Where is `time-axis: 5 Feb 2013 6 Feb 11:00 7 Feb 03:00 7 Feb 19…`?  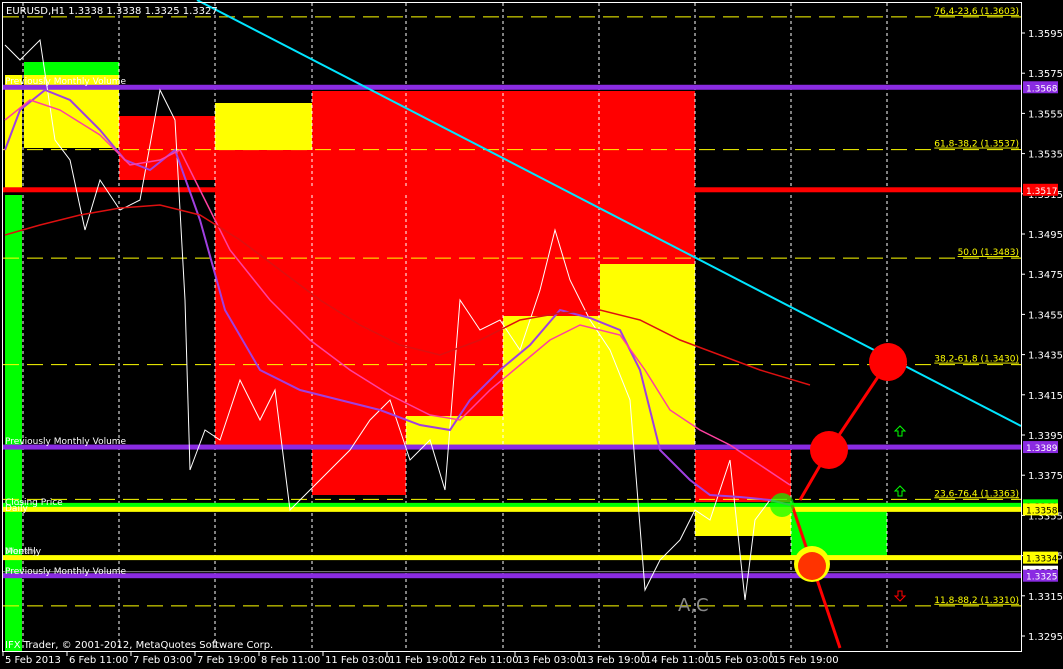 time-axis: 5 Feb 2013 6 Feb 11:00 7 Feb 03:00 7 Feb 19… is located at coordinates (420, 658).